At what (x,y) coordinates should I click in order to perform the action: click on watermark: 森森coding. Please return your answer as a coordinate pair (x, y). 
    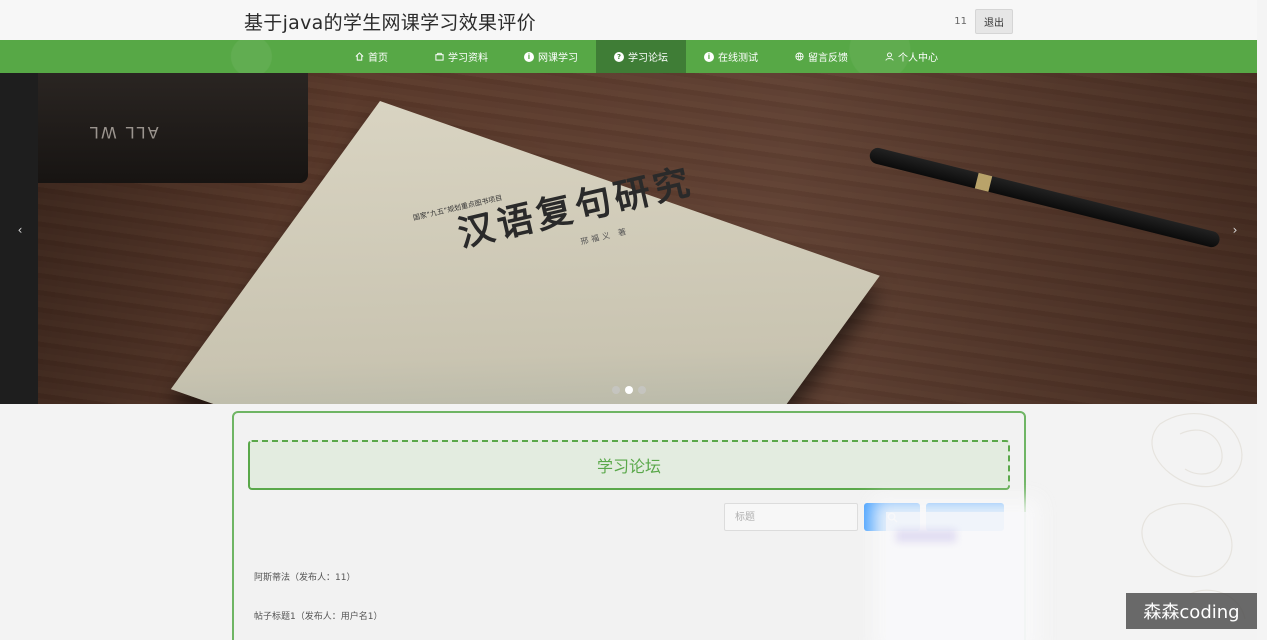
    Looking at the image, I should click on (1191, 611).